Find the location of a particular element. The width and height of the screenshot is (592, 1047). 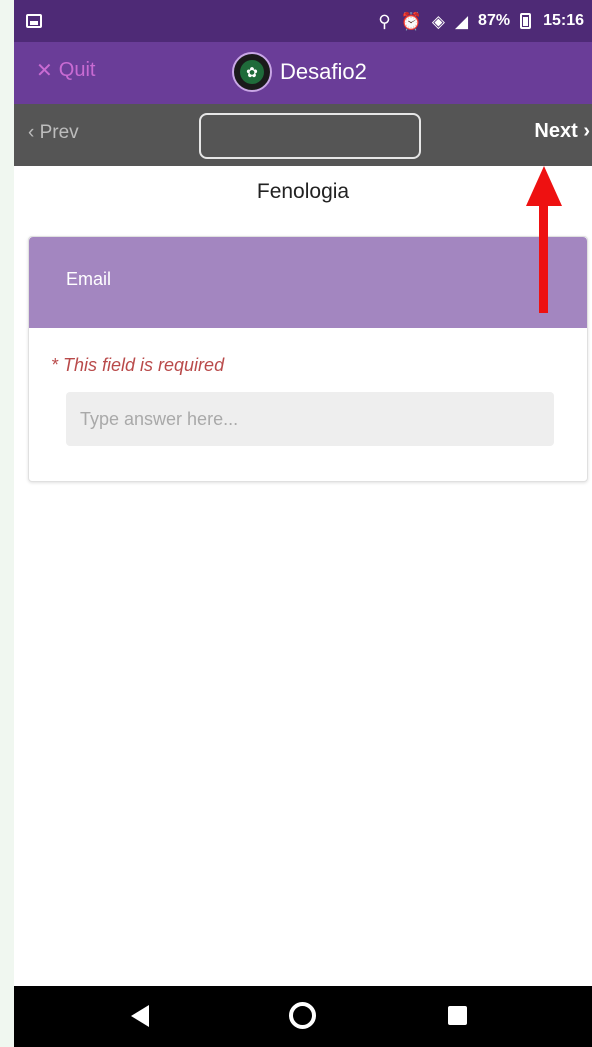

navigation-bar: ‹ Prev Next › is located at coordinates (303, 135).